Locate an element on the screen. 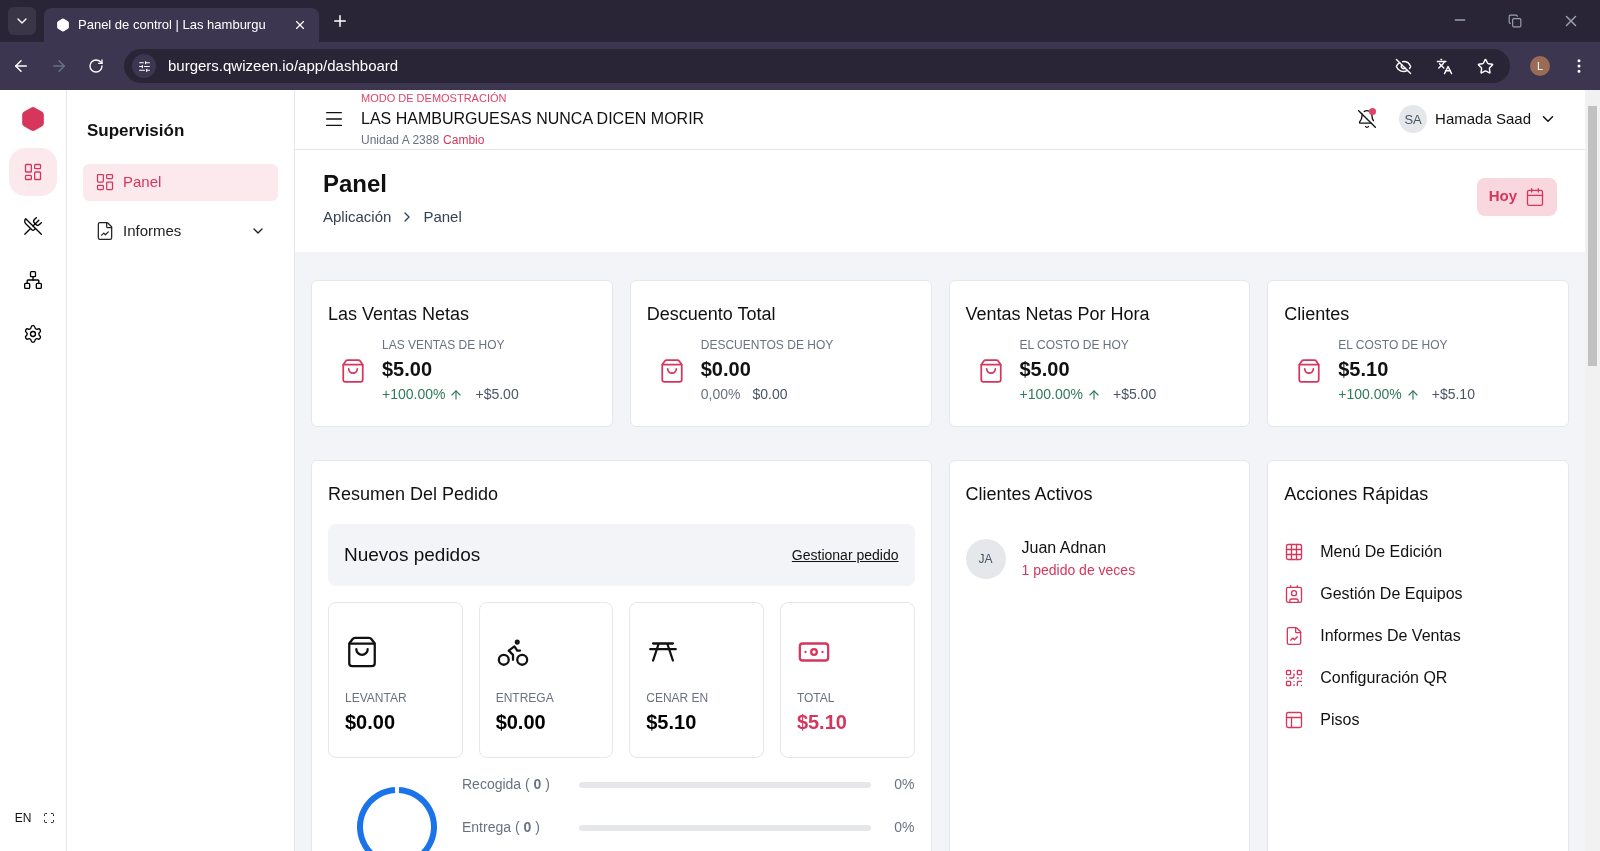  sidebar-item: Informes is located at coordinates (180, 231).